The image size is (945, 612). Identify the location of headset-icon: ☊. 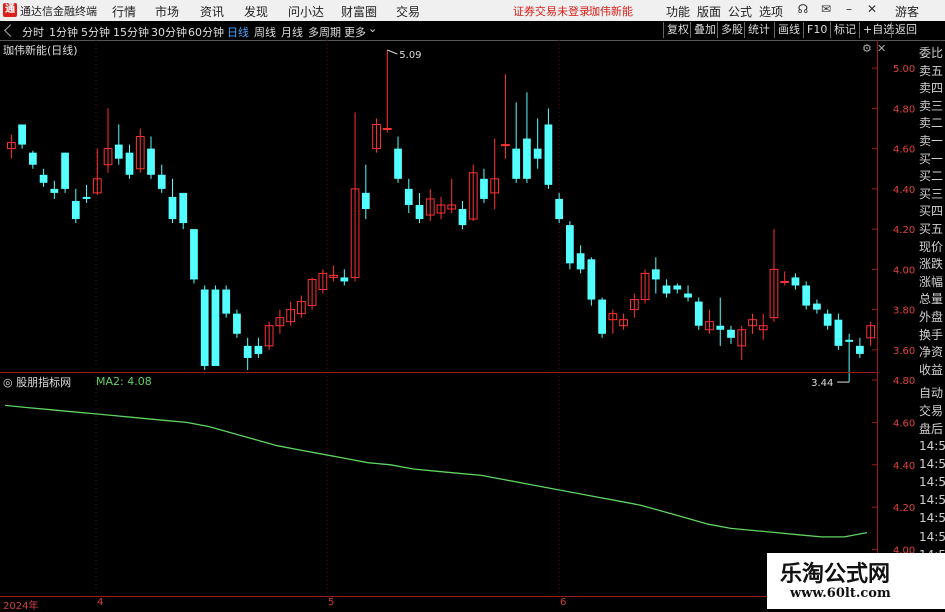
(803, 9).